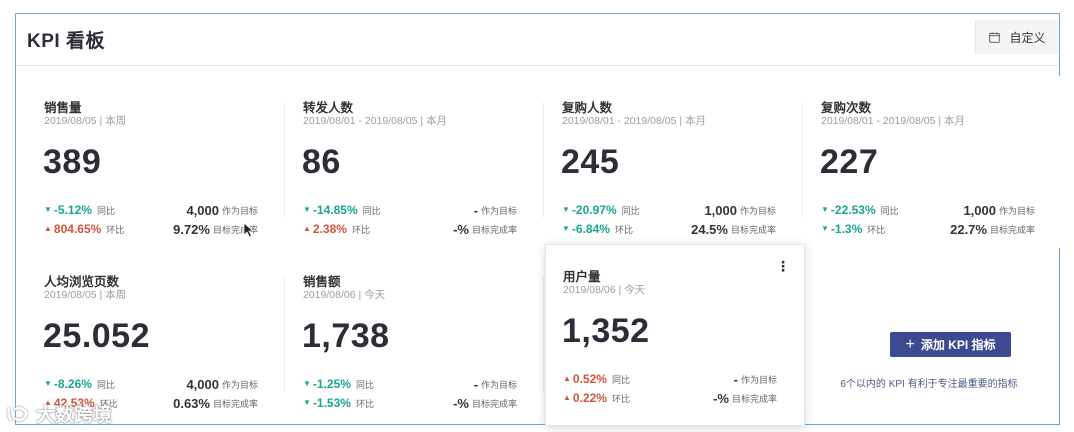  I want to click on kpi-value: 1,352, so click(606, 331).